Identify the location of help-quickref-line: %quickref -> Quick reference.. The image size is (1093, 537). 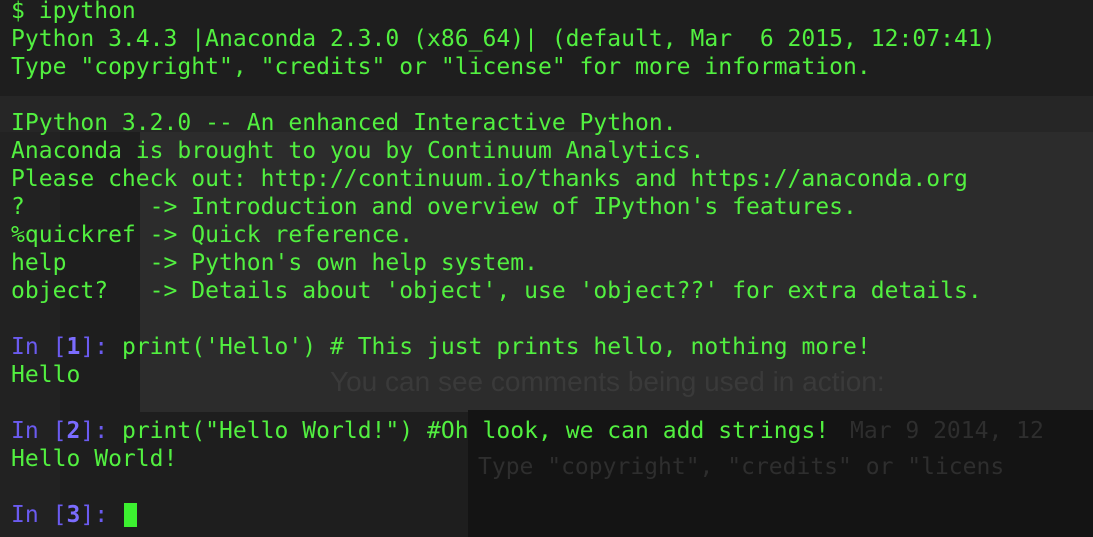
(212, 235).